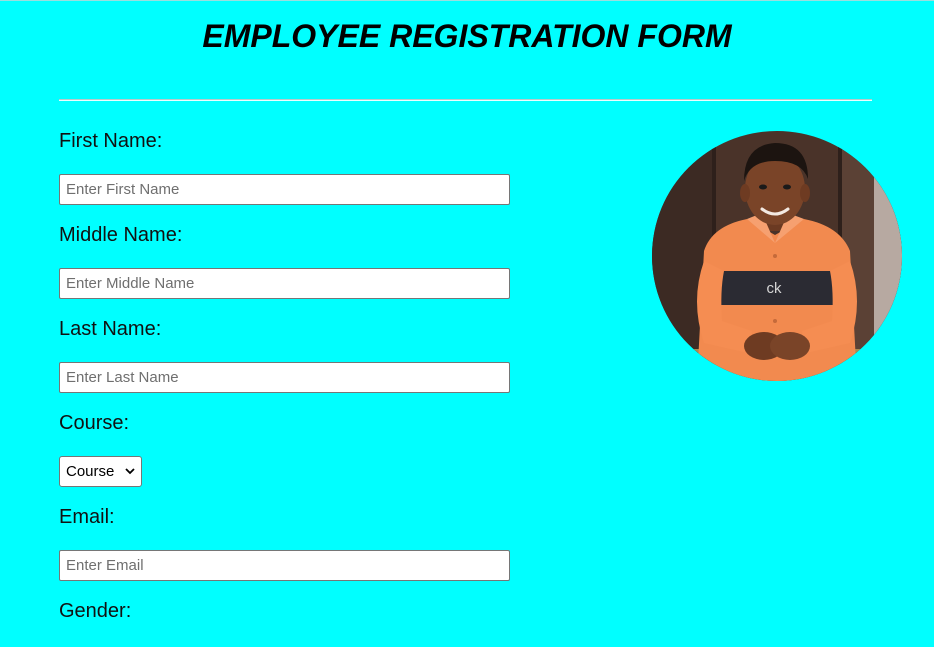 The width and height of the screenshot is (934, 647). I want to click on chevron-down-icon, so click(130, 471).